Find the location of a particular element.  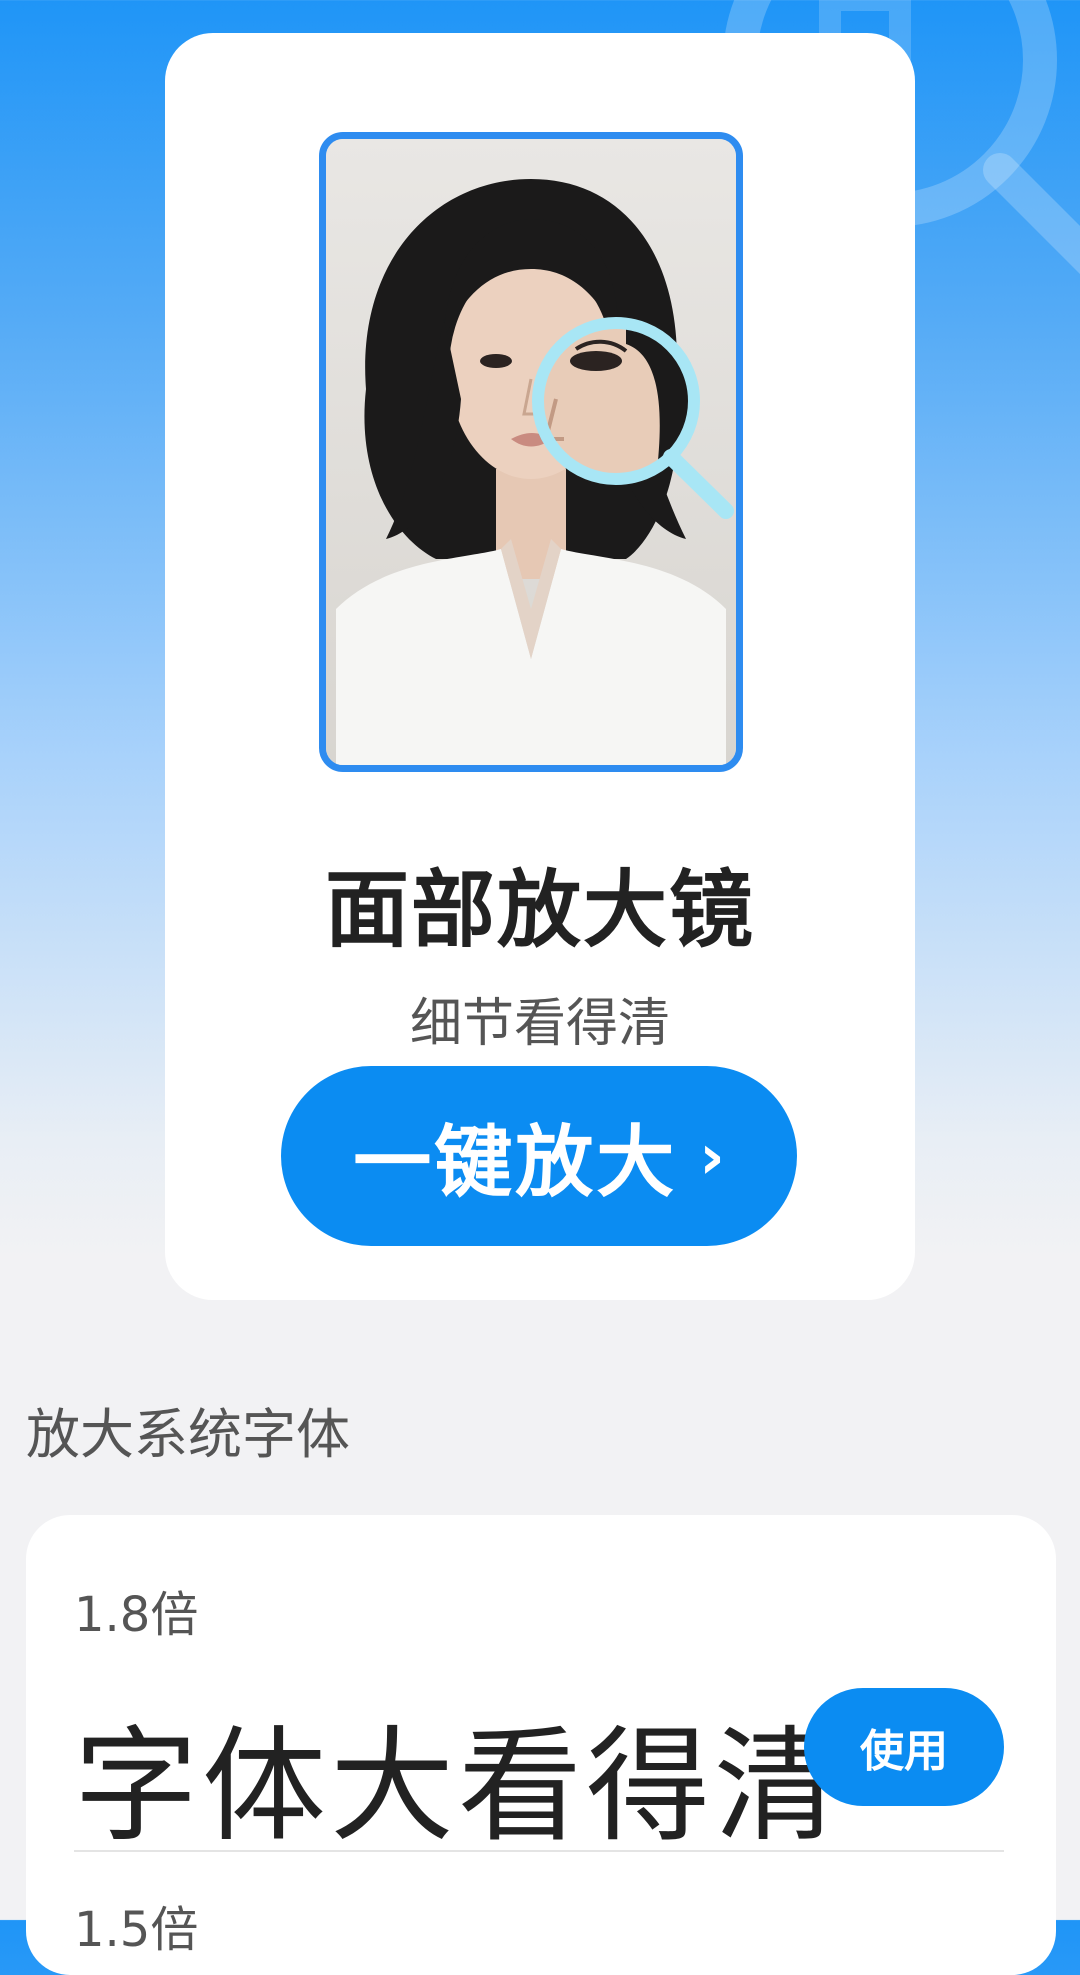

one-click-zoom-button: 一键放大 › is located at coordinates (539, 1156).